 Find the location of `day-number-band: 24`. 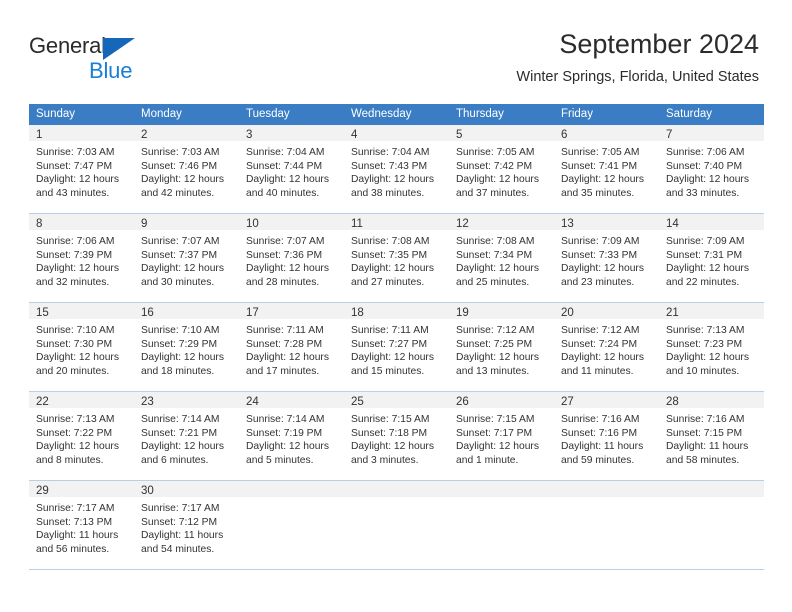

day-number-band: 24 is located at coordinates (291, 400).